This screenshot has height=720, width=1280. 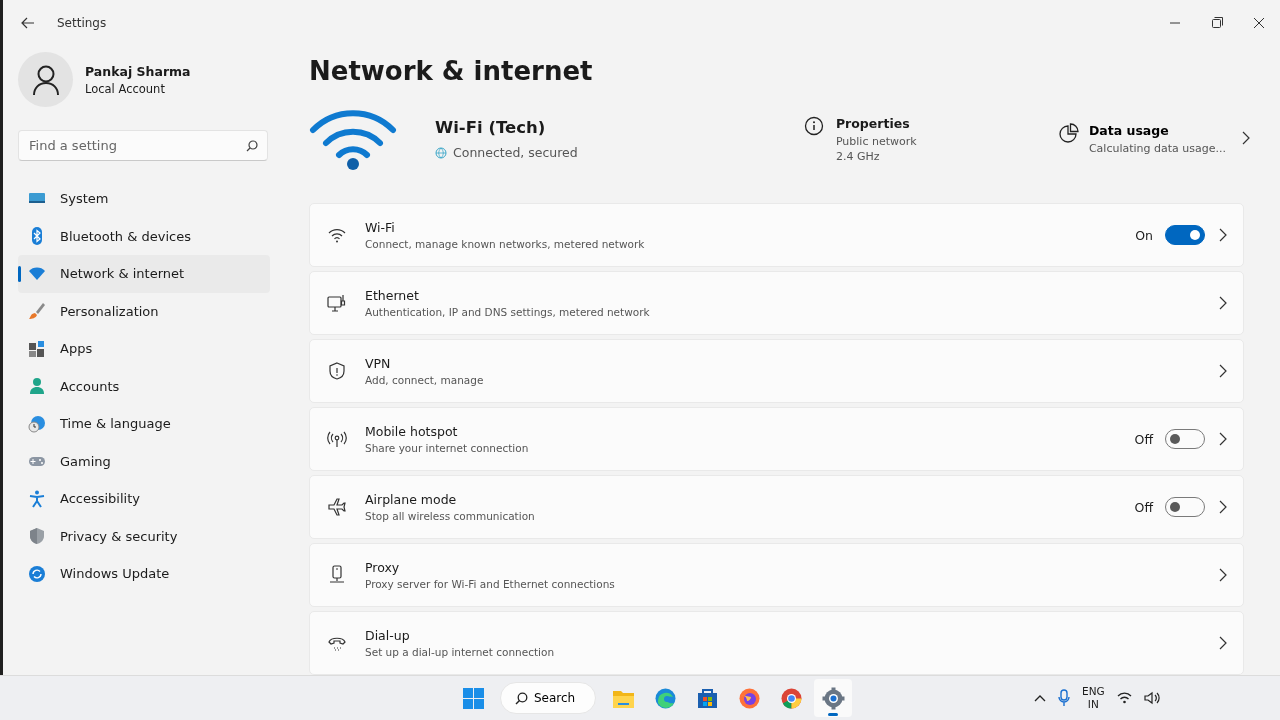 I want to click on globe-icon, so click(x=441, y=152).